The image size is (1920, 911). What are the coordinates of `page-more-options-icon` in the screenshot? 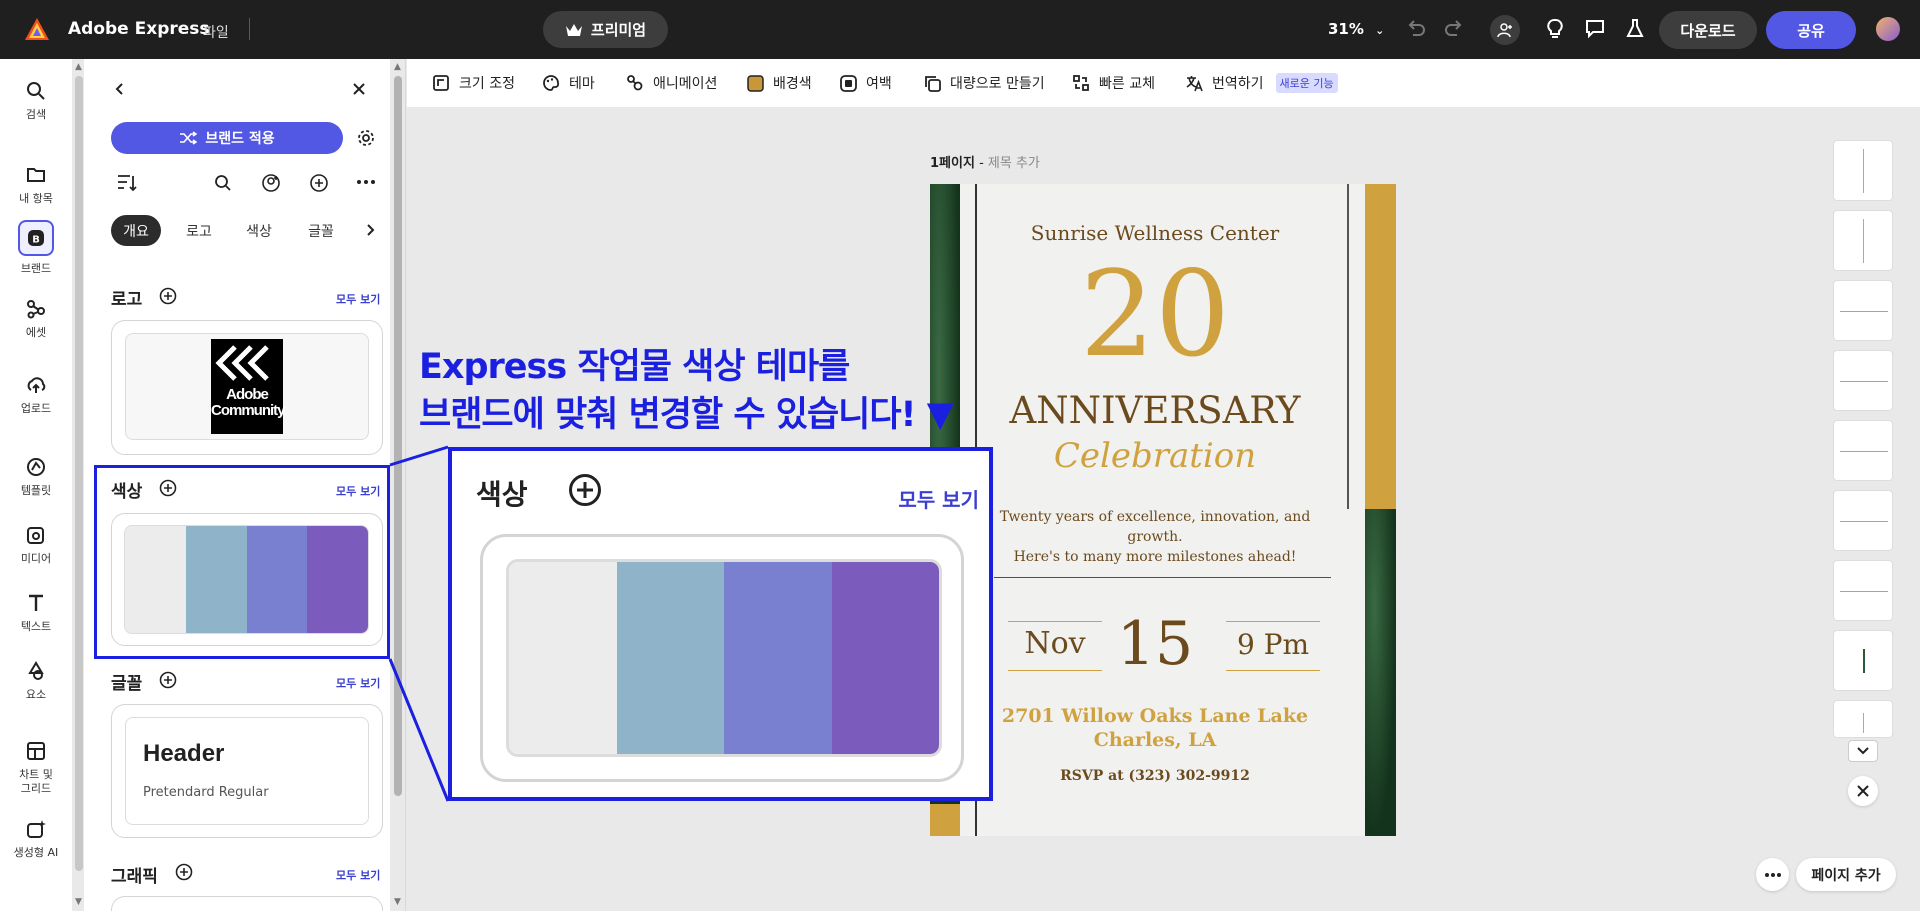 It's located at (1772, 874).